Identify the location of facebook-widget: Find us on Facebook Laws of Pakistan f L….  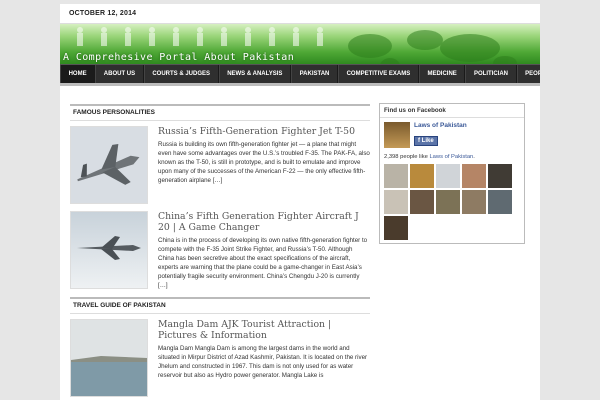
(452, 173).